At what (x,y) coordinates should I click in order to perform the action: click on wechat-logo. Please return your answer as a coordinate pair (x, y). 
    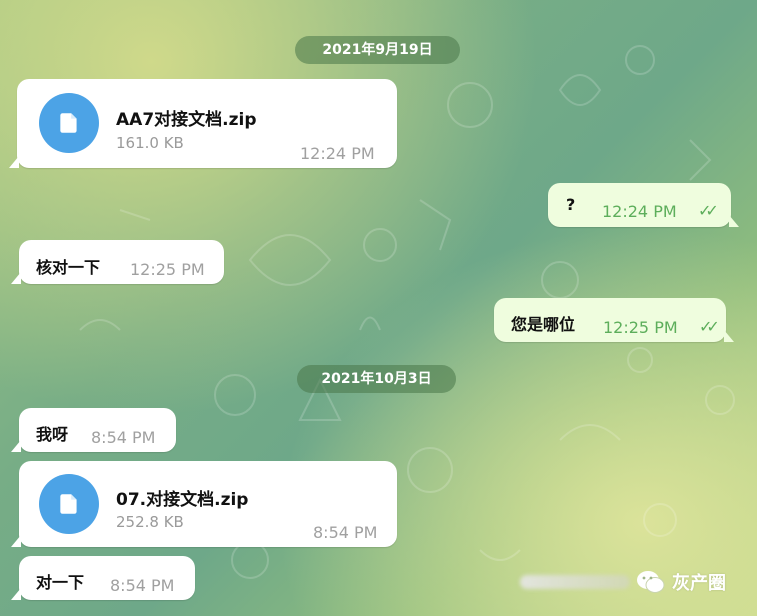
    Looking at the image, I should click on (651, 582).